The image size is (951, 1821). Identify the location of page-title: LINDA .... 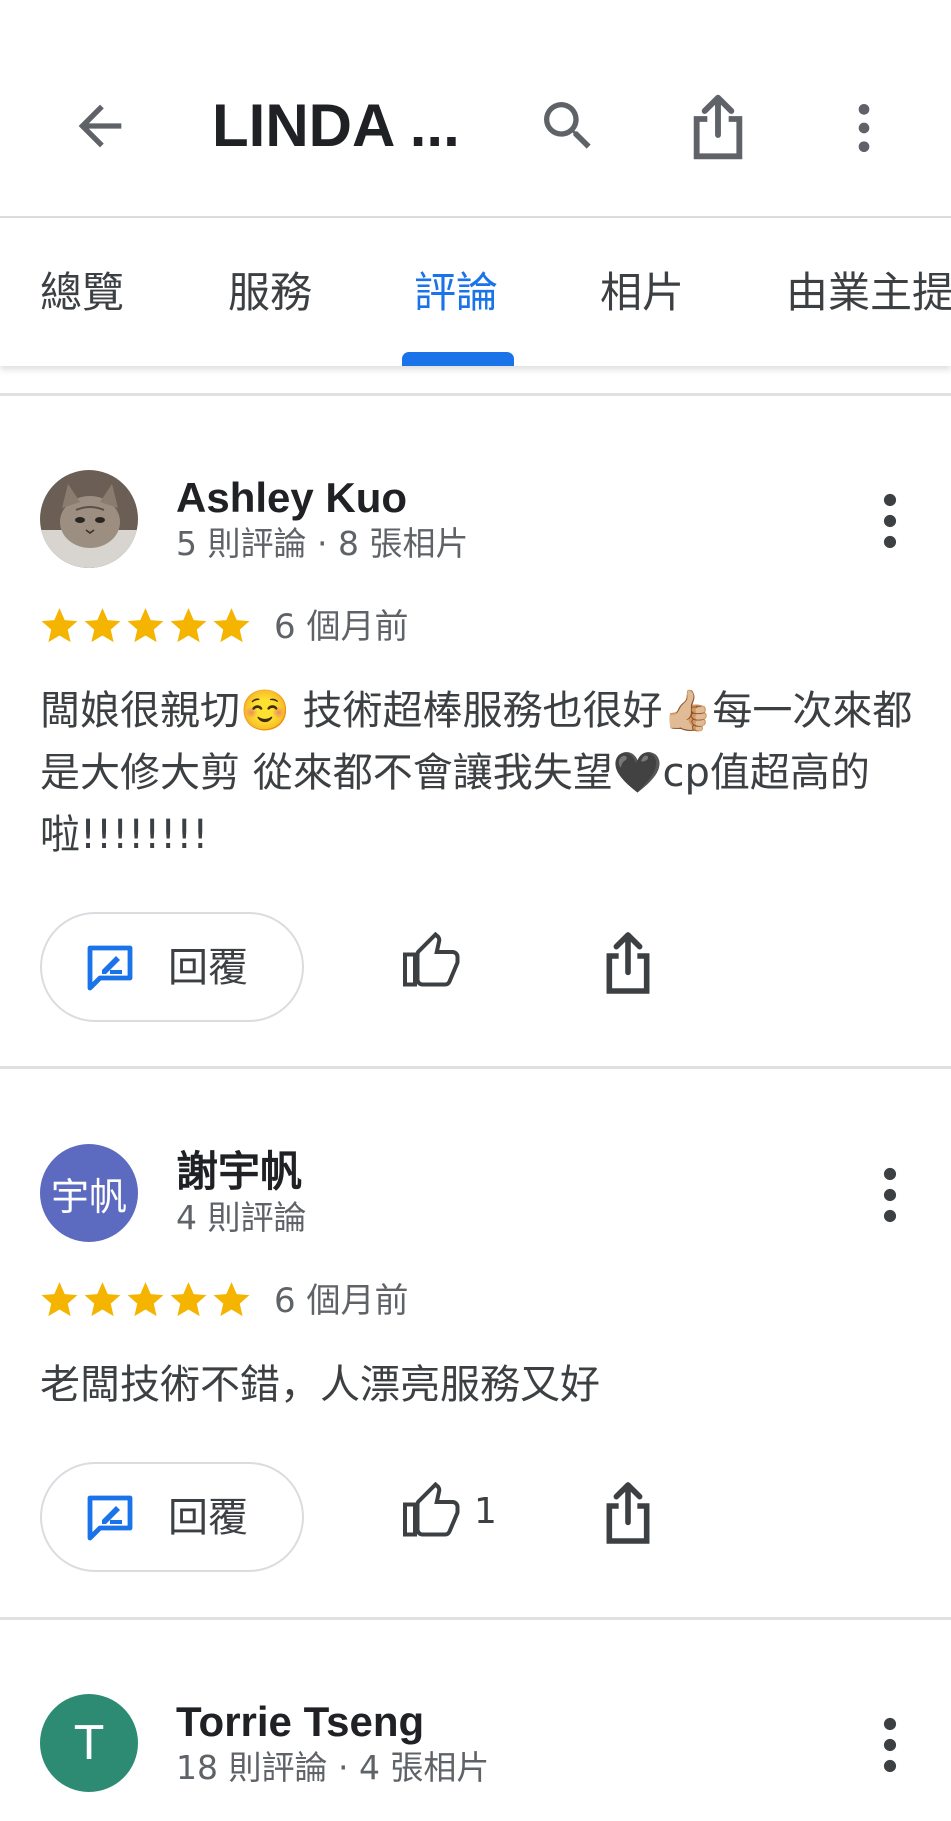
(336, 125).